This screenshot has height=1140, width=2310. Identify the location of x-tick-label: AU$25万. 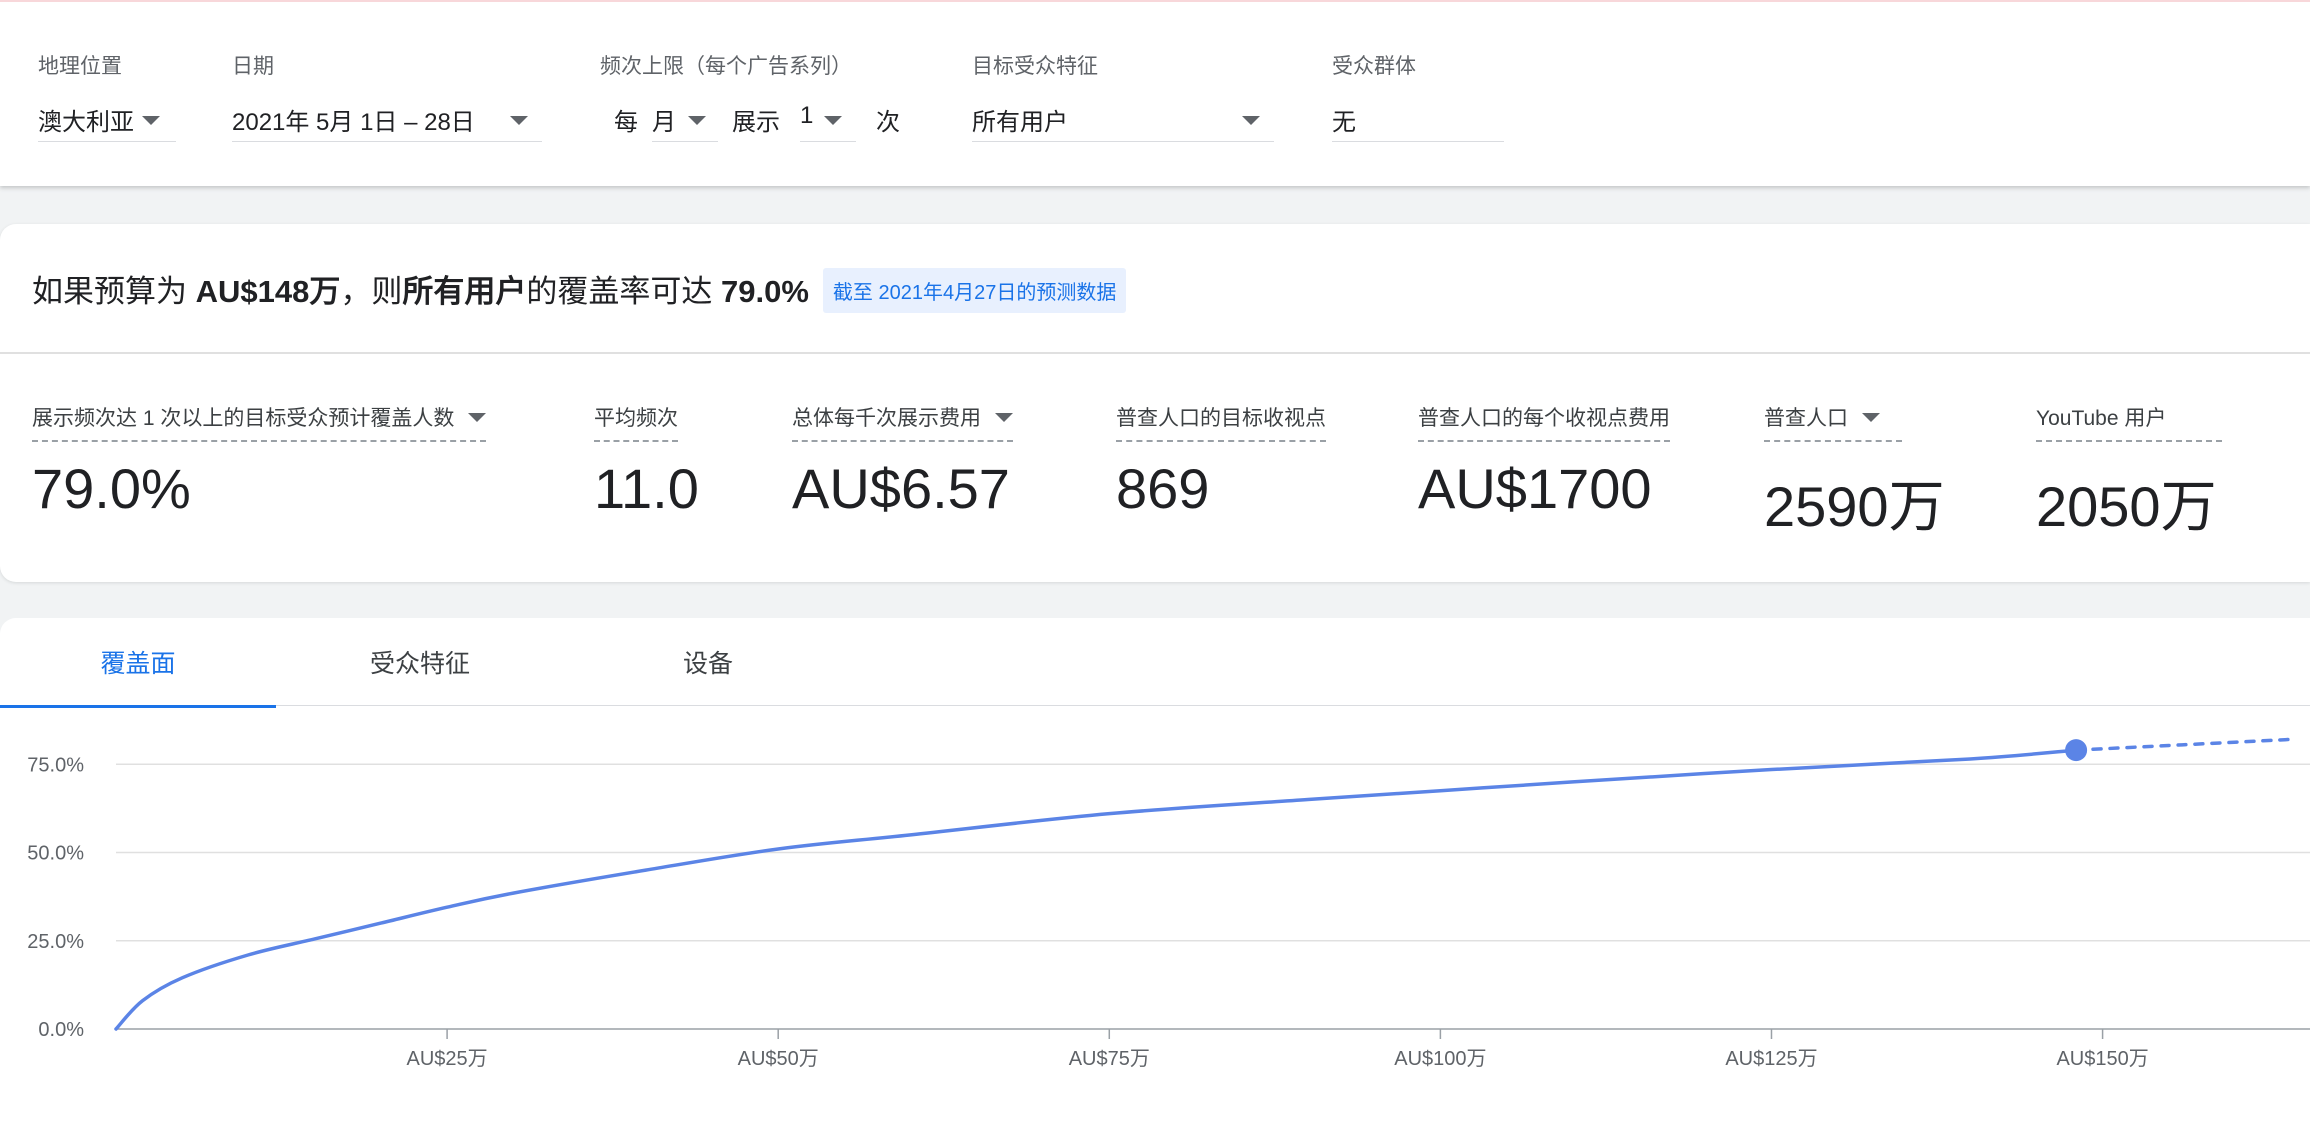
(447, 1059).